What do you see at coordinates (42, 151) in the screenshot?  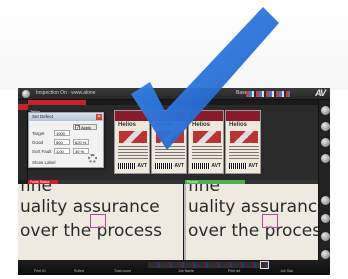 I see `row-label: Sort Fault` at bounding box center [42, 151].